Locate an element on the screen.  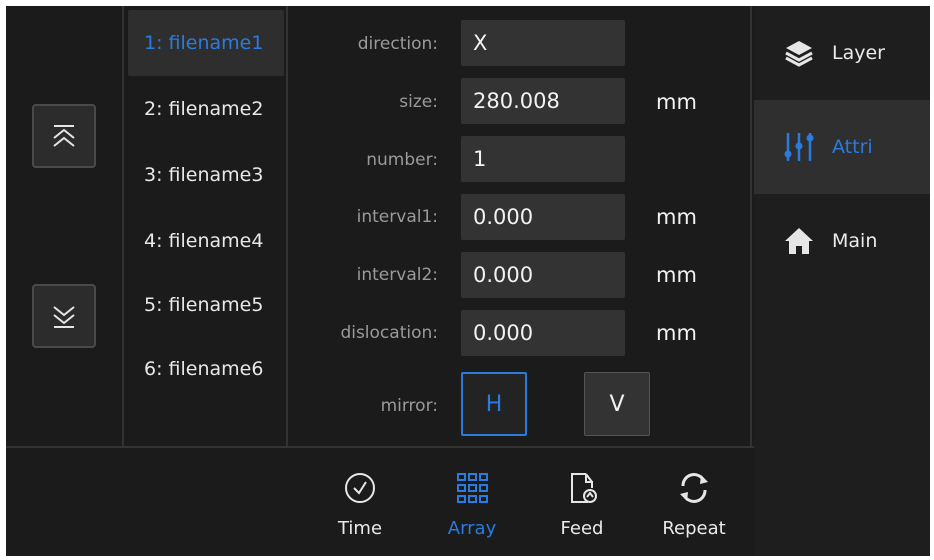
size-unit: mm is located at coordinates (676, 102).